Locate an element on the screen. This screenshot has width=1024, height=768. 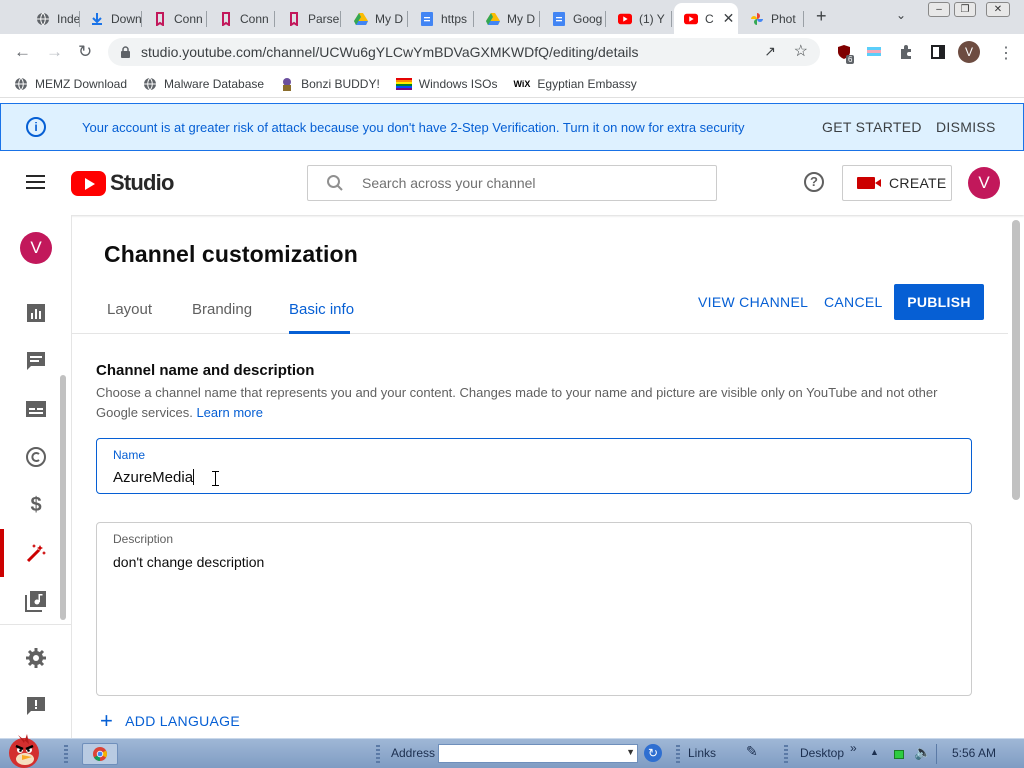
chrome-profile-avatar: V is located at coordinates (969, 52).